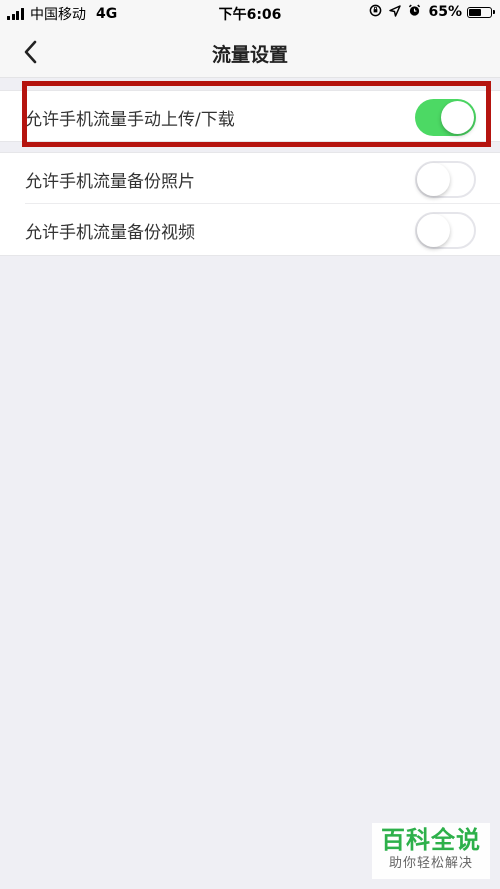 The height and width of the screenshot is (889, 500). I want to click on alarm-icon, so click(414, 12).